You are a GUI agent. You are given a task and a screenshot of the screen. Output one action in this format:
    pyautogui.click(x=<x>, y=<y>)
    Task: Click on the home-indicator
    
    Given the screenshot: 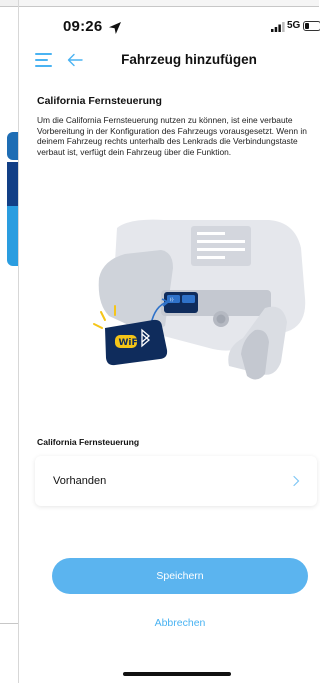 What is the action you would take?
    pyautogui.click(x=177, y=674)
    